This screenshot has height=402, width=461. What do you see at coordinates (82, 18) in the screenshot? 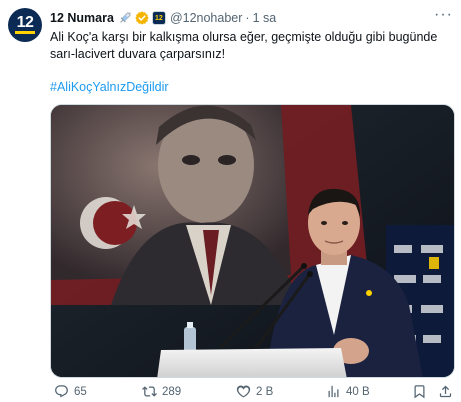
I see `display-name: 12 Numara` at bounding box center [82, 18].